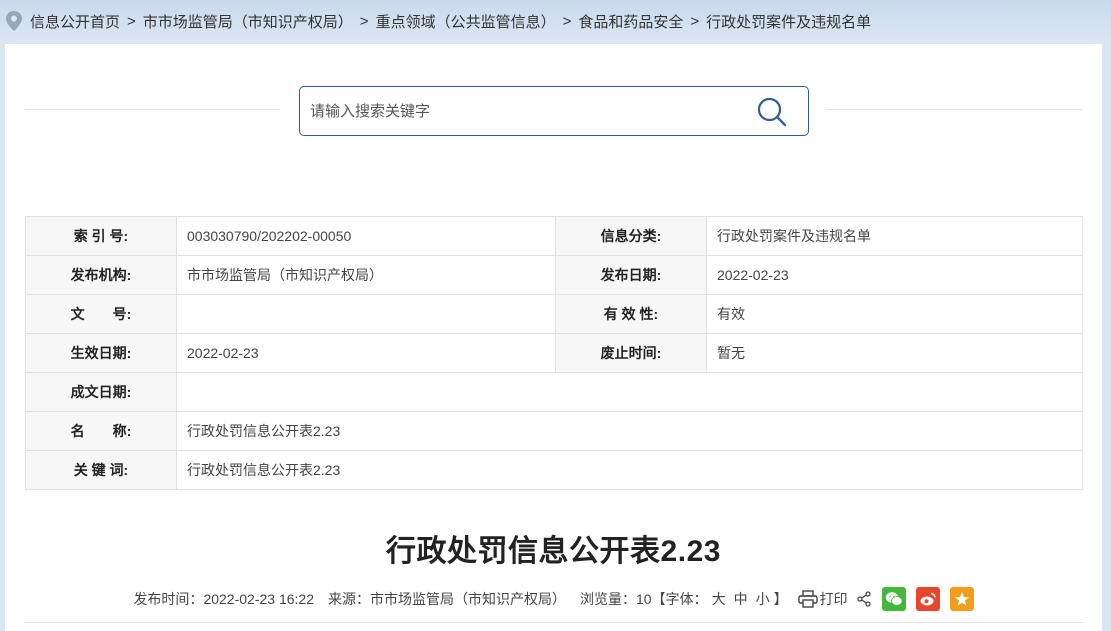 This screenshot has width=1111, height=631. Describe the element at coordinates (894, 314) in the screenshot. I see `validity-value: 有效` at that location.